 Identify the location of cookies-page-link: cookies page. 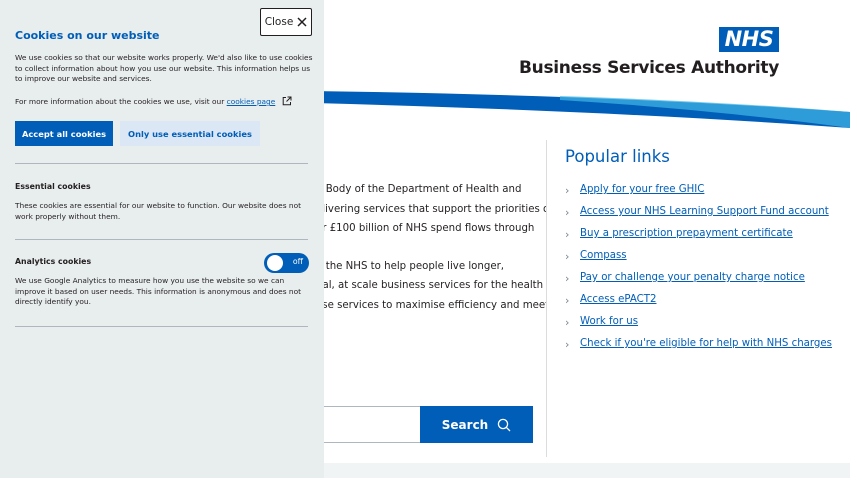
(251, 101).